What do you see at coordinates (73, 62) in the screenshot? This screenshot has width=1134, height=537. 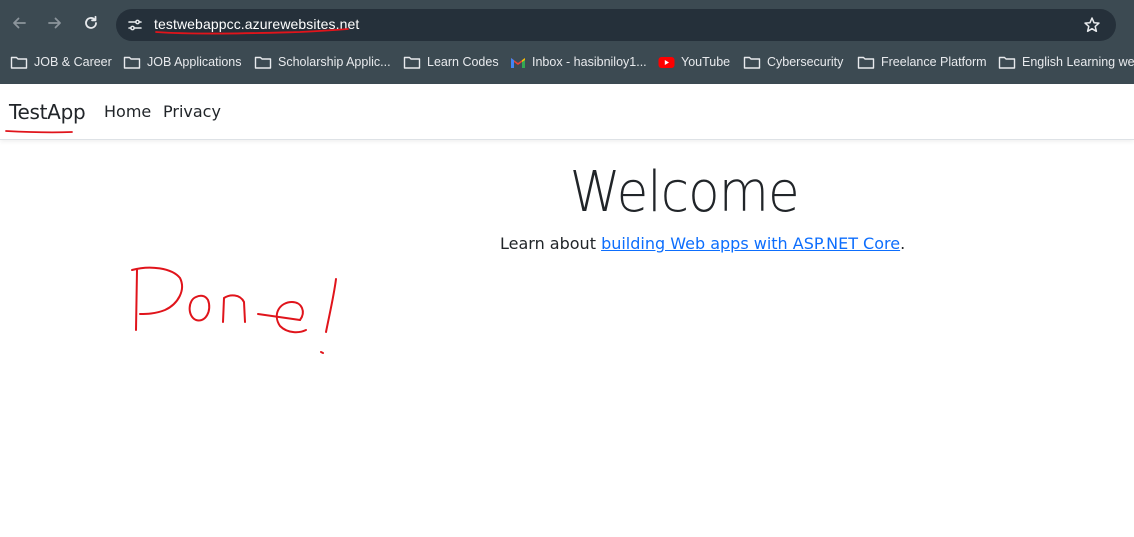 I see `bookmark-label: JOB & Career` at bounding box center [73, 62].